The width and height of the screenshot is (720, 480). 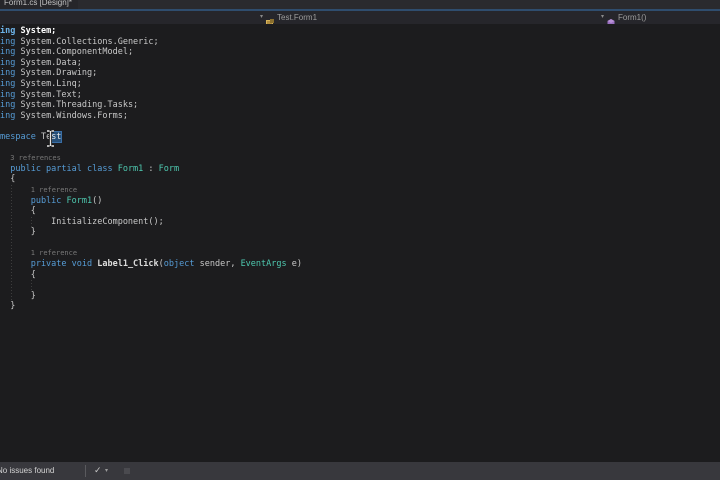 I want to click on code-line: ing System.Linq;, so click(x=360, y=84).